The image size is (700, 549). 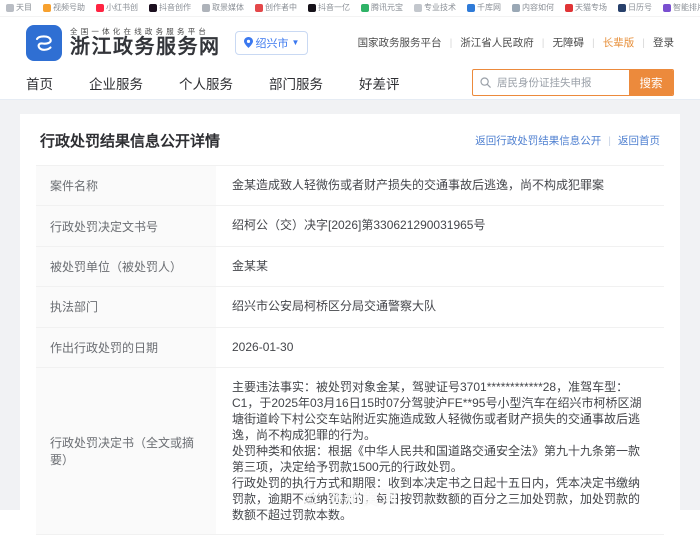 I want to click on header-top-links: 国家政务服务平台浙江省人民政府无障碍长辈版登录, so click(x=516, y=42).